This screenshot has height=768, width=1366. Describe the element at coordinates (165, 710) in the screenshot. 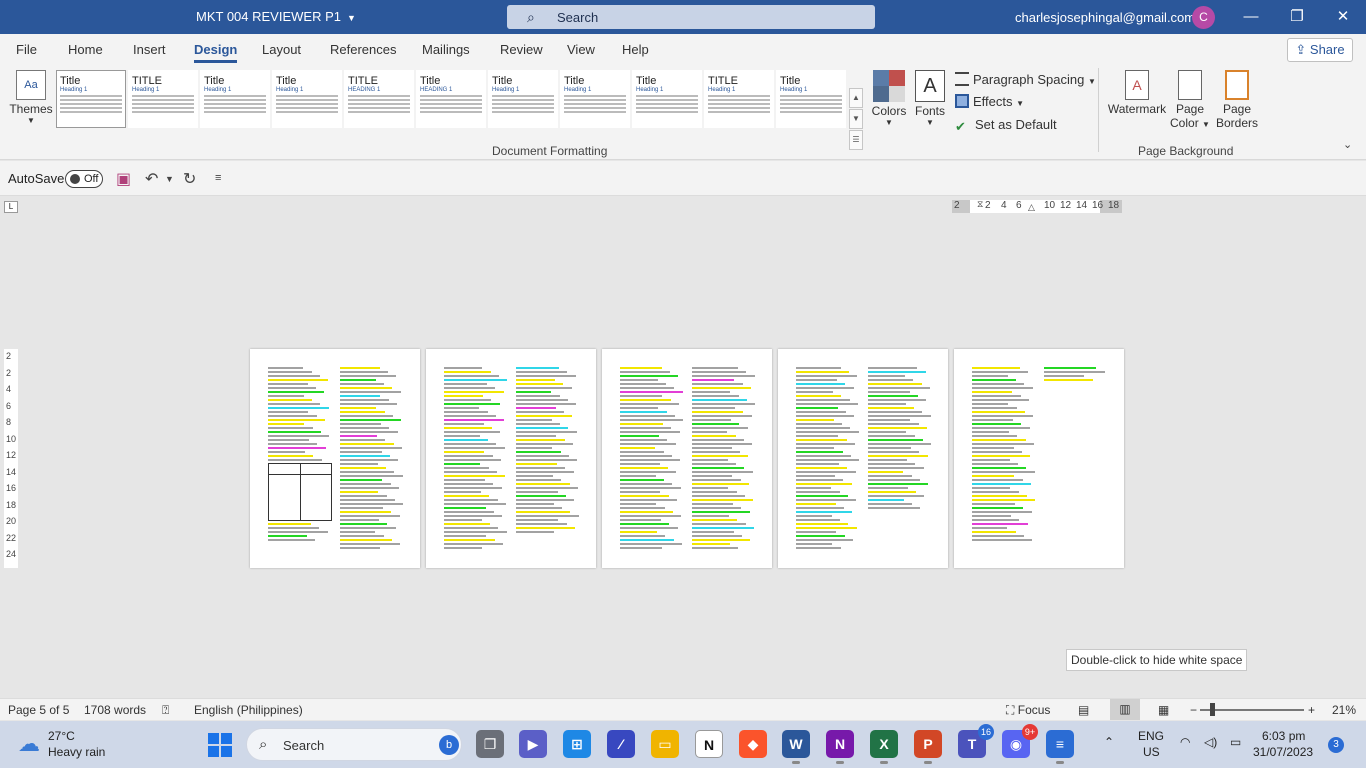

I see `proofing-icon: ⍰` at that location.